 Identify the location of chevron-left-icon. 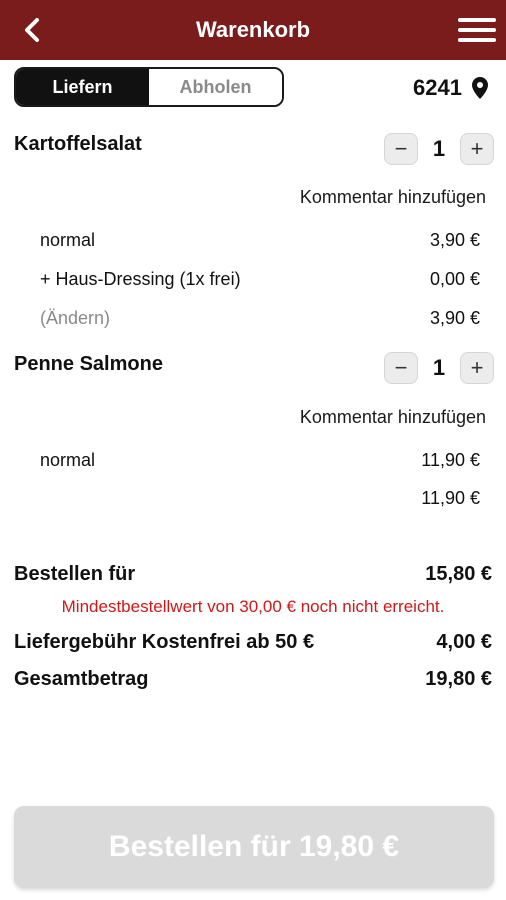
(32, 30).